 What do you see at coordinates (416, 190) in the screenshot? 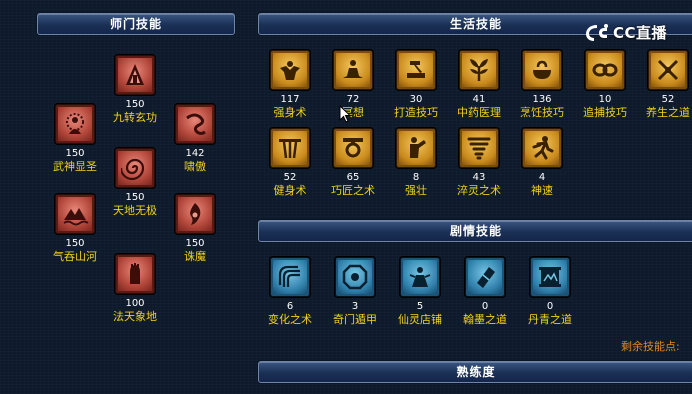
I see `skill-name: 强壮` at bounding box center [416, 190].